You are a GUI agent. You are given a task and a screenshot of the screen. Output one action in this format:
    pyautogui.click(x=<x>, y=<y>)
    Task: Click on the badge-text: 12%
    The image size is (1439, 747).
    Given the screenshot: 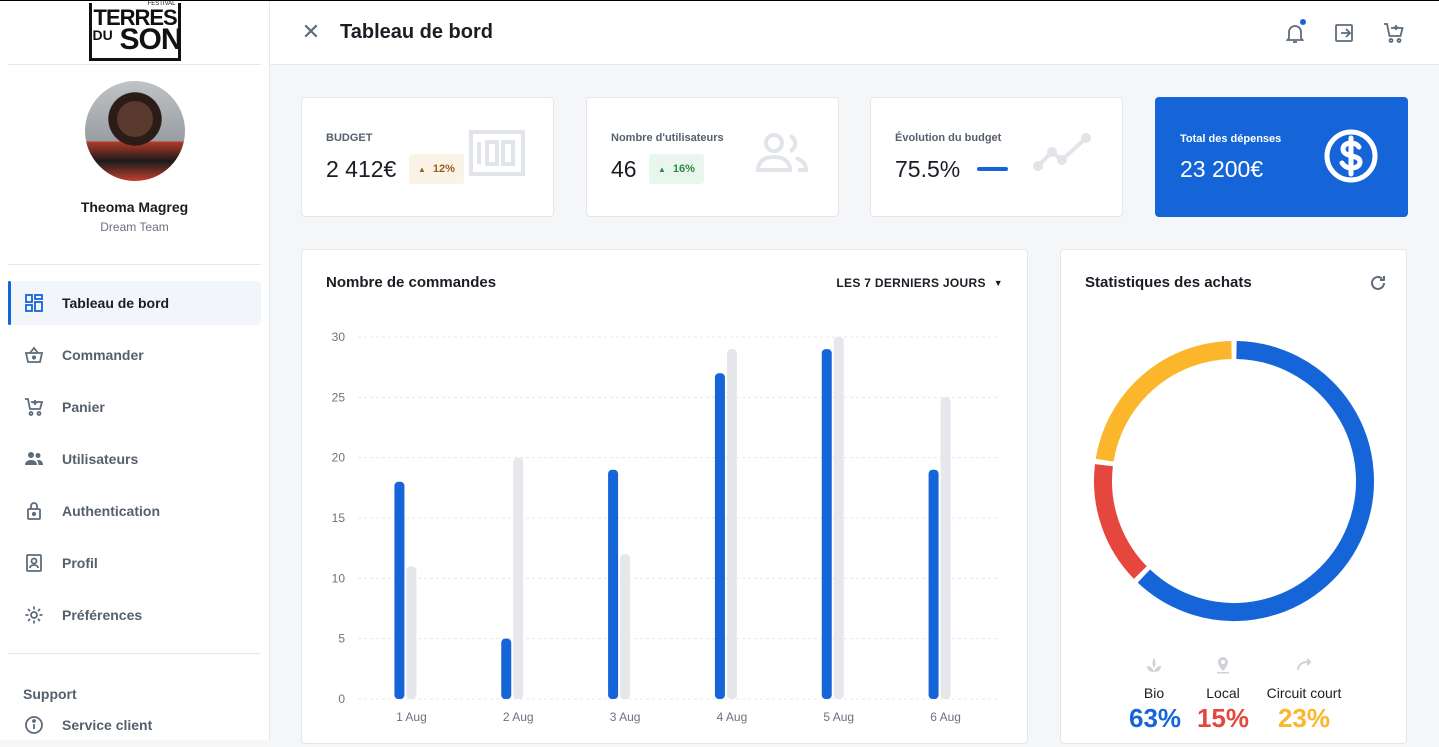 What is the action you would take?
    pyautogui.click(x=443, y=169)
    